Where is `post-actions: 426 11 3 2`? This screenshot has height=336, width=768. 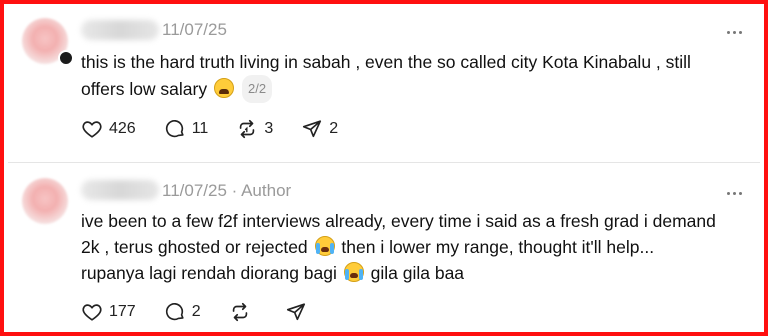
post-actions: 426 11 3 2 is located at coordinates (223, 129).